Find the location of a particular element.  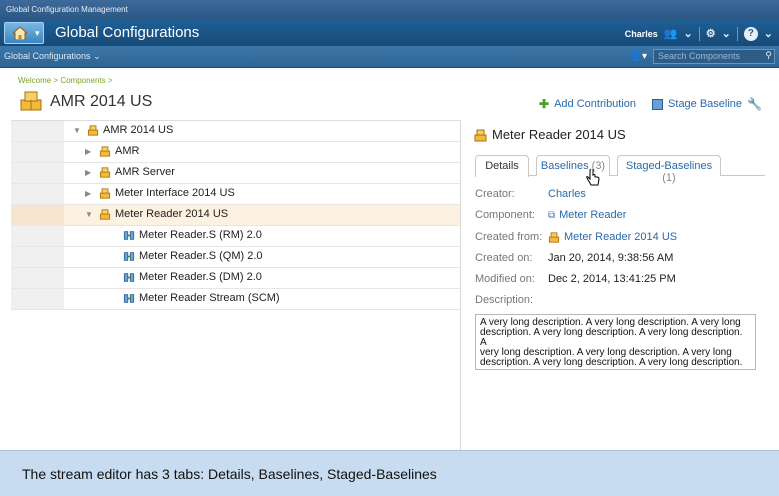

component-icon: ⧉ is located at coordinates (552, 215).